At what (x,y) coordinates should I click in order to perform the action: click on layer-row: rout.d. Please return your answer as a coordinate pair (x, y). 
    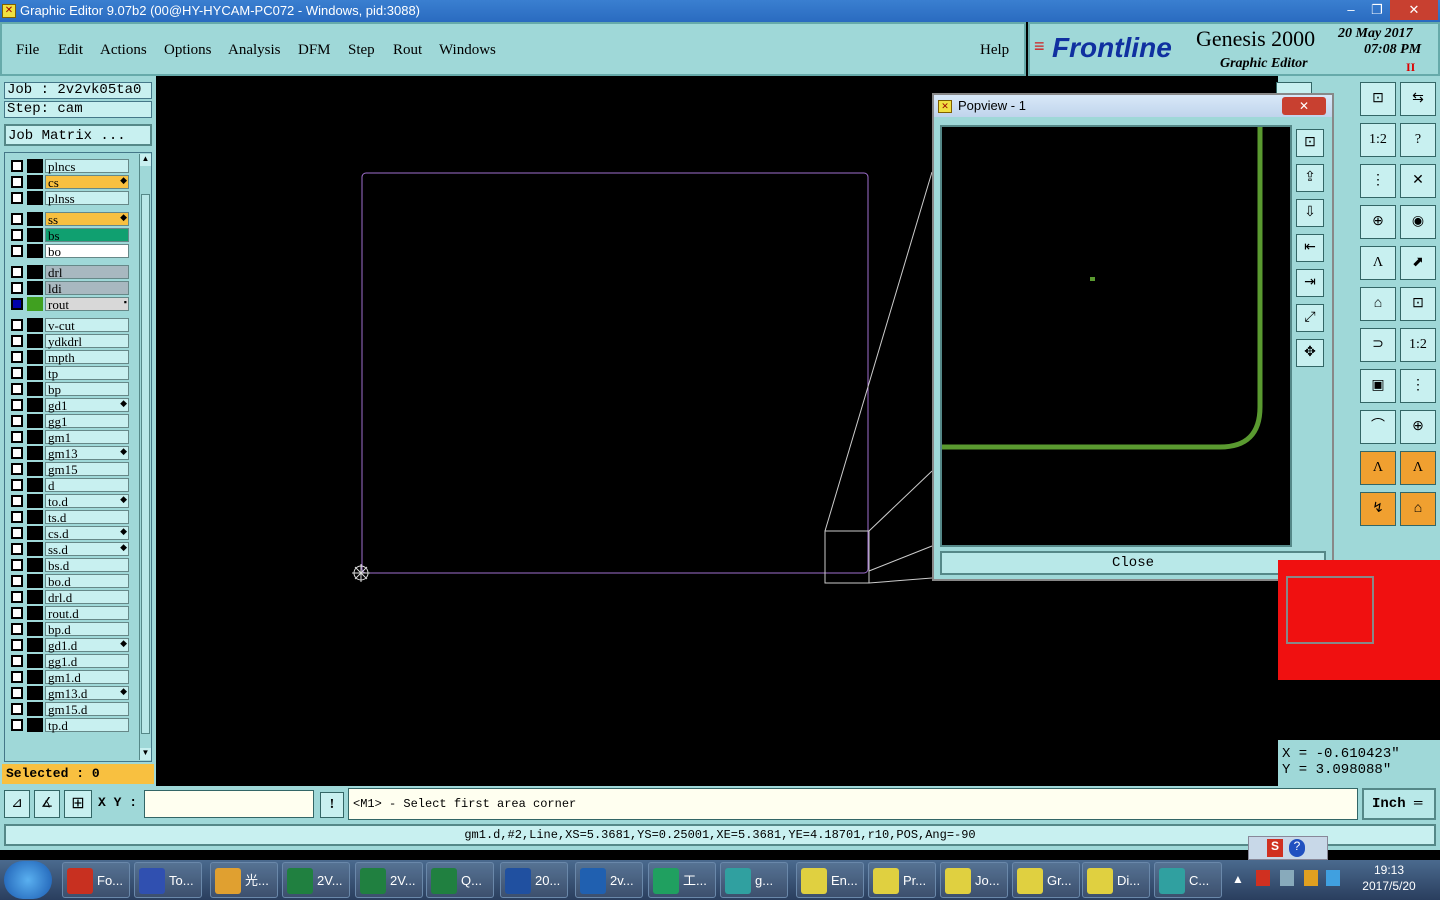
    Looking at the image, I should click on (69, 613).